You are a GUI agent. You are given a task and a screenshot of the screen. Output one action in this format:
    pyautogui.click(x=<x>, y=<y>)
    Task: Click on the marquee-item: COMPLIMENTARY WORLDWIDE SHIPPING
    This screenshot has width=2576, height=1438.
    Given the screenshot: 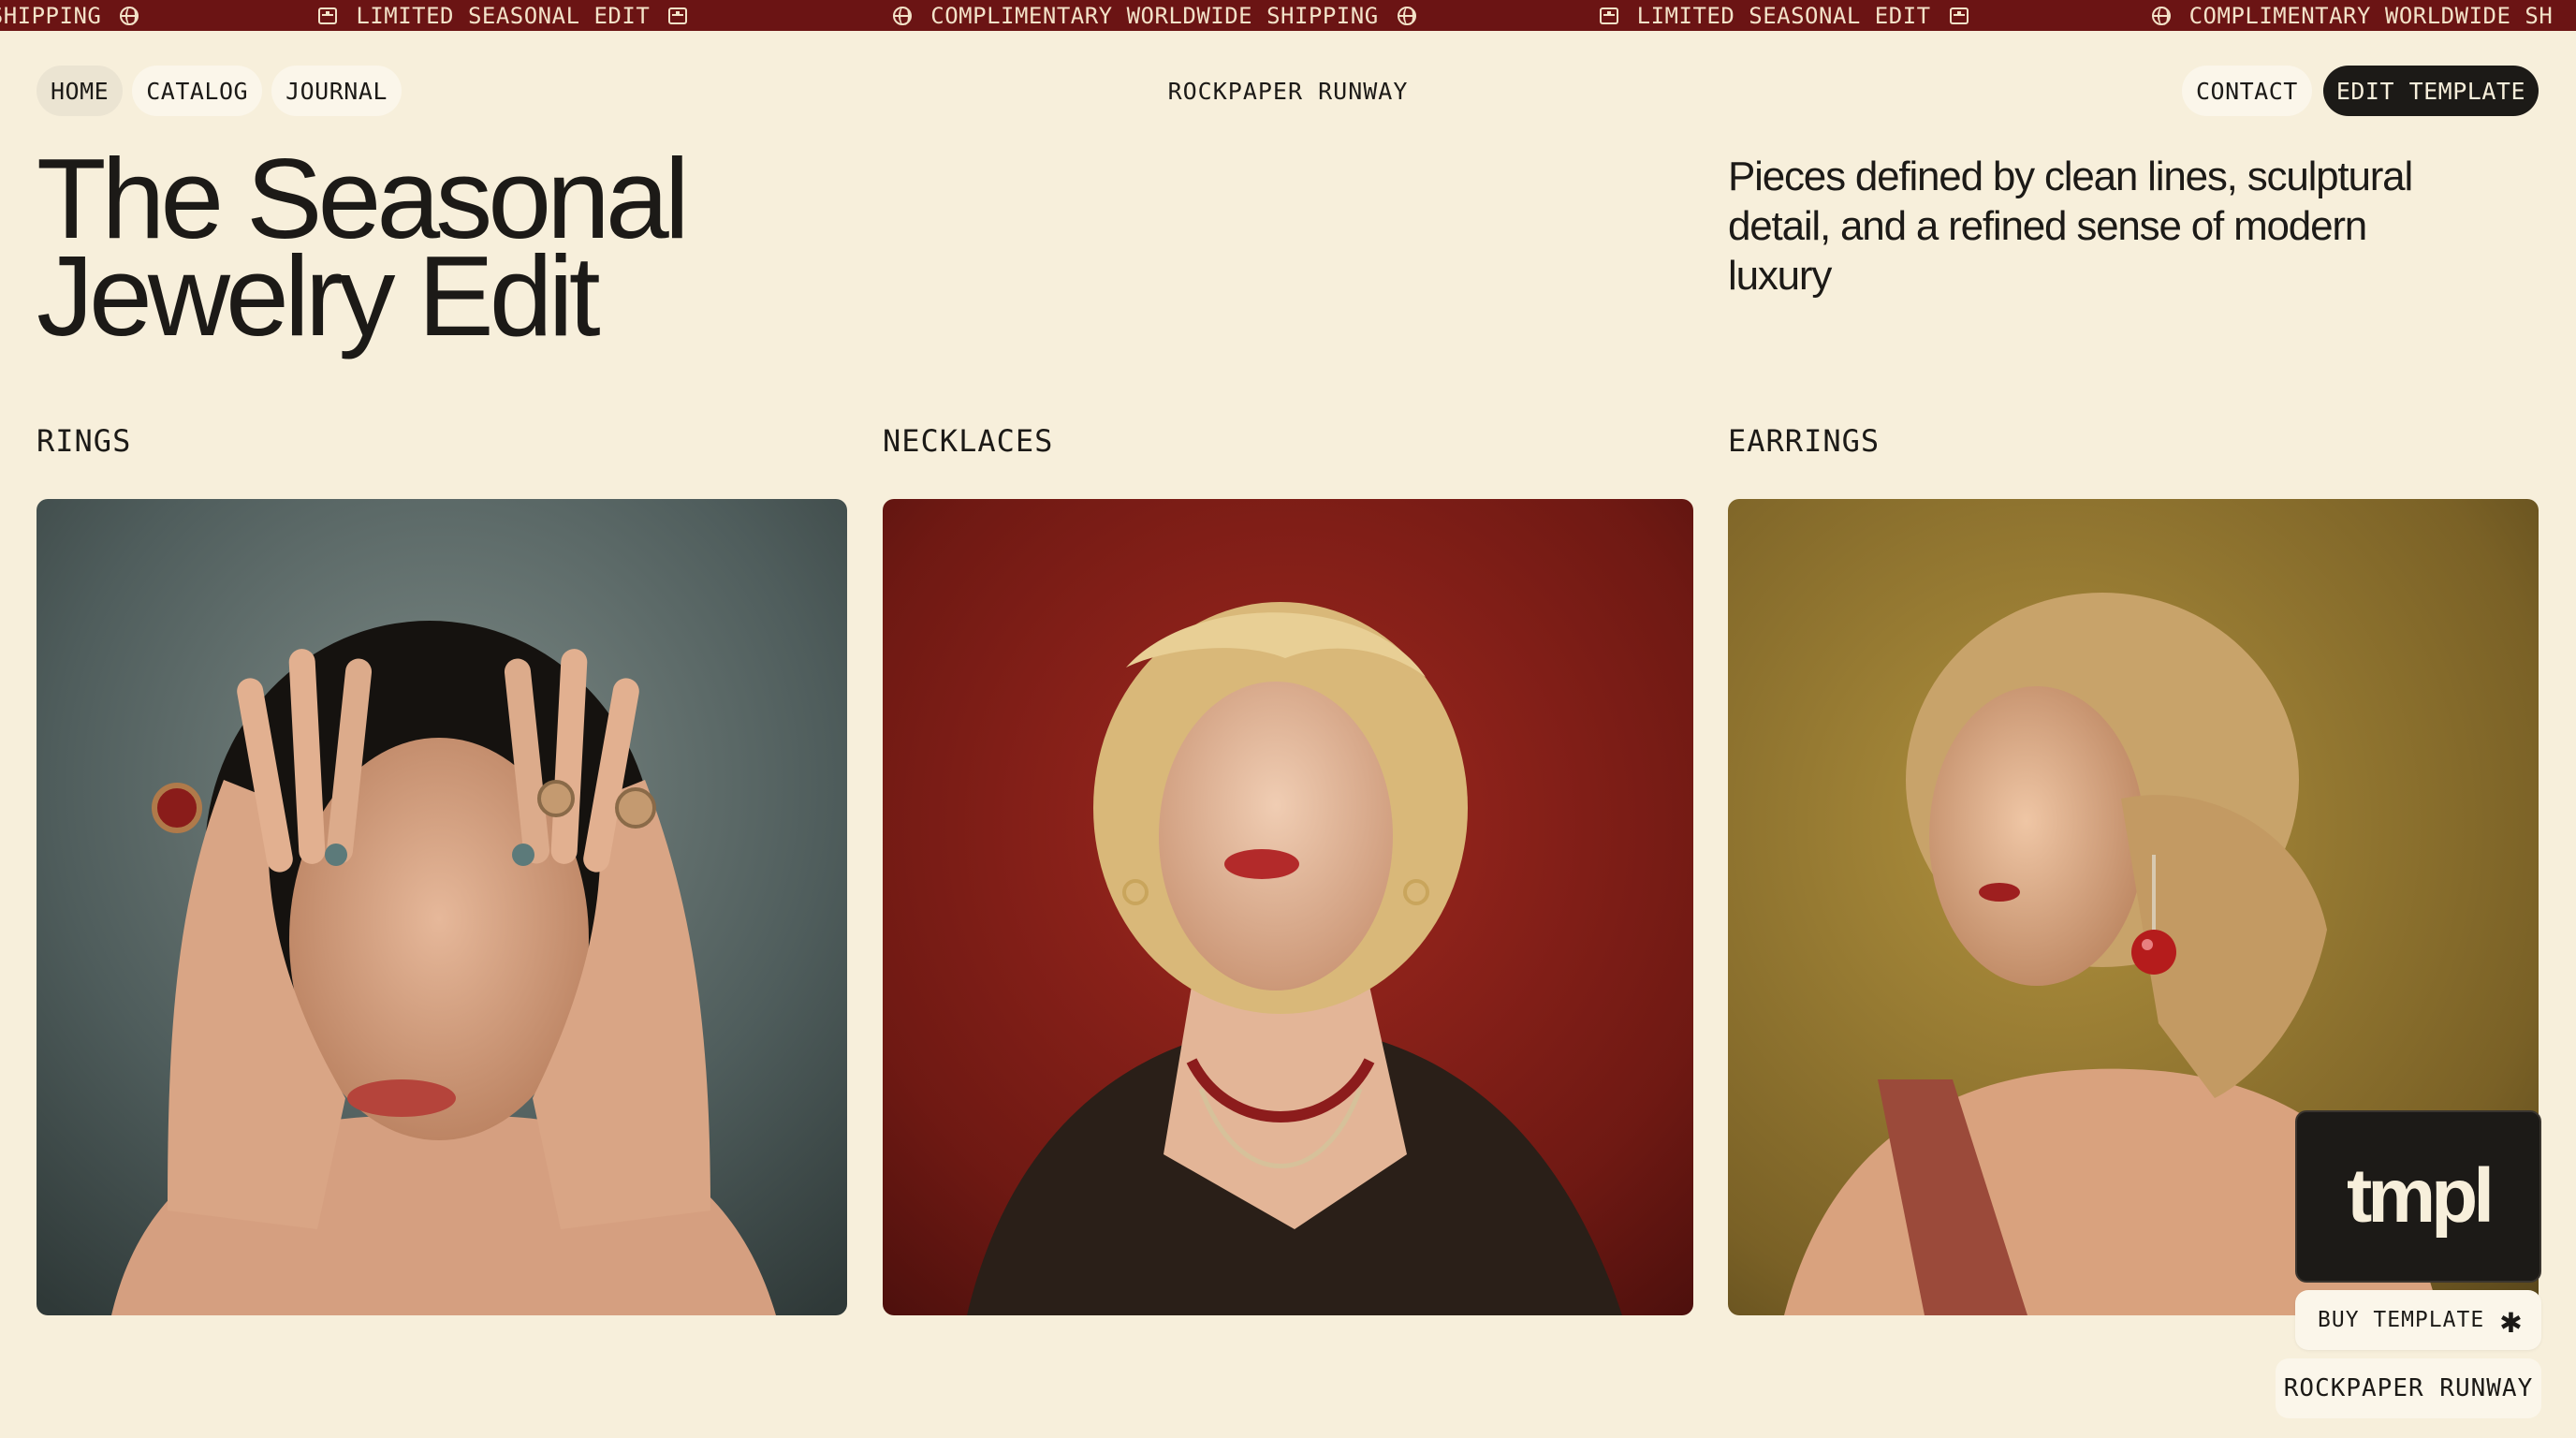 What is the action you would take?
    pyautogui.click(x=1092, y=16)
    